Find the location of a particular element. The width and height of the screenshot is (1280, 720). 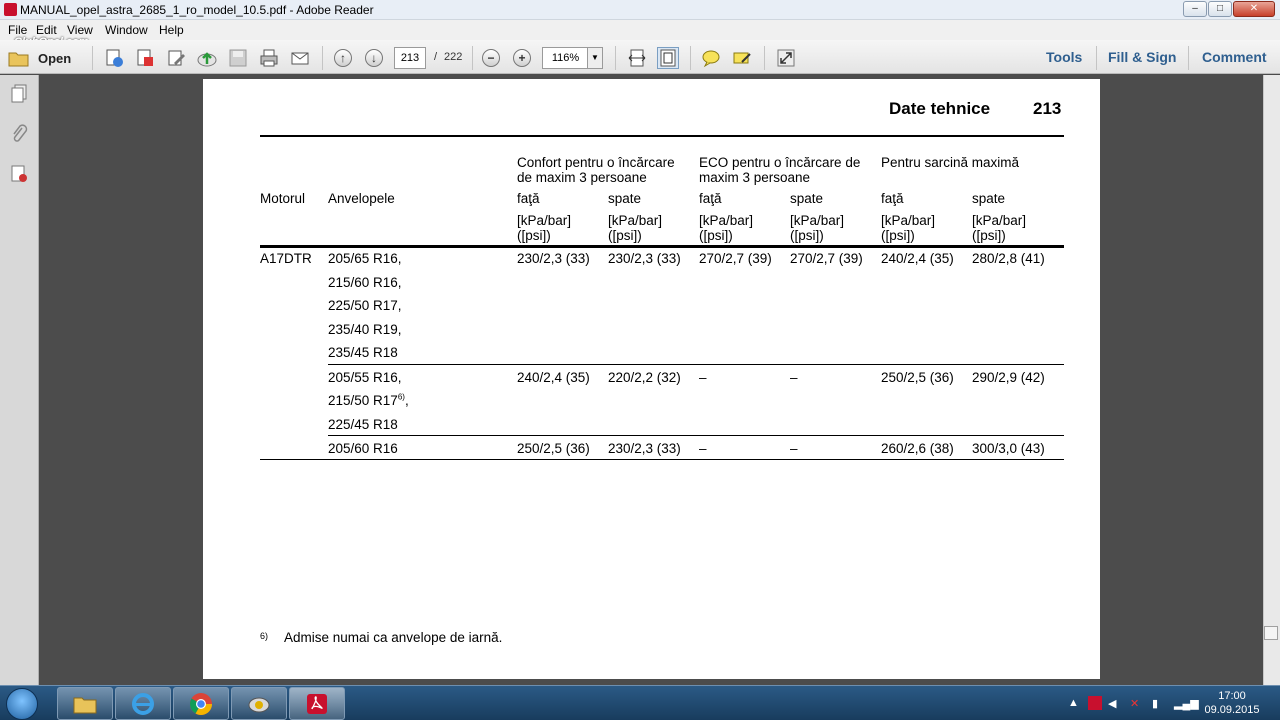

clock-date: 09.09.2015 is located at coordinates (1232, 710).